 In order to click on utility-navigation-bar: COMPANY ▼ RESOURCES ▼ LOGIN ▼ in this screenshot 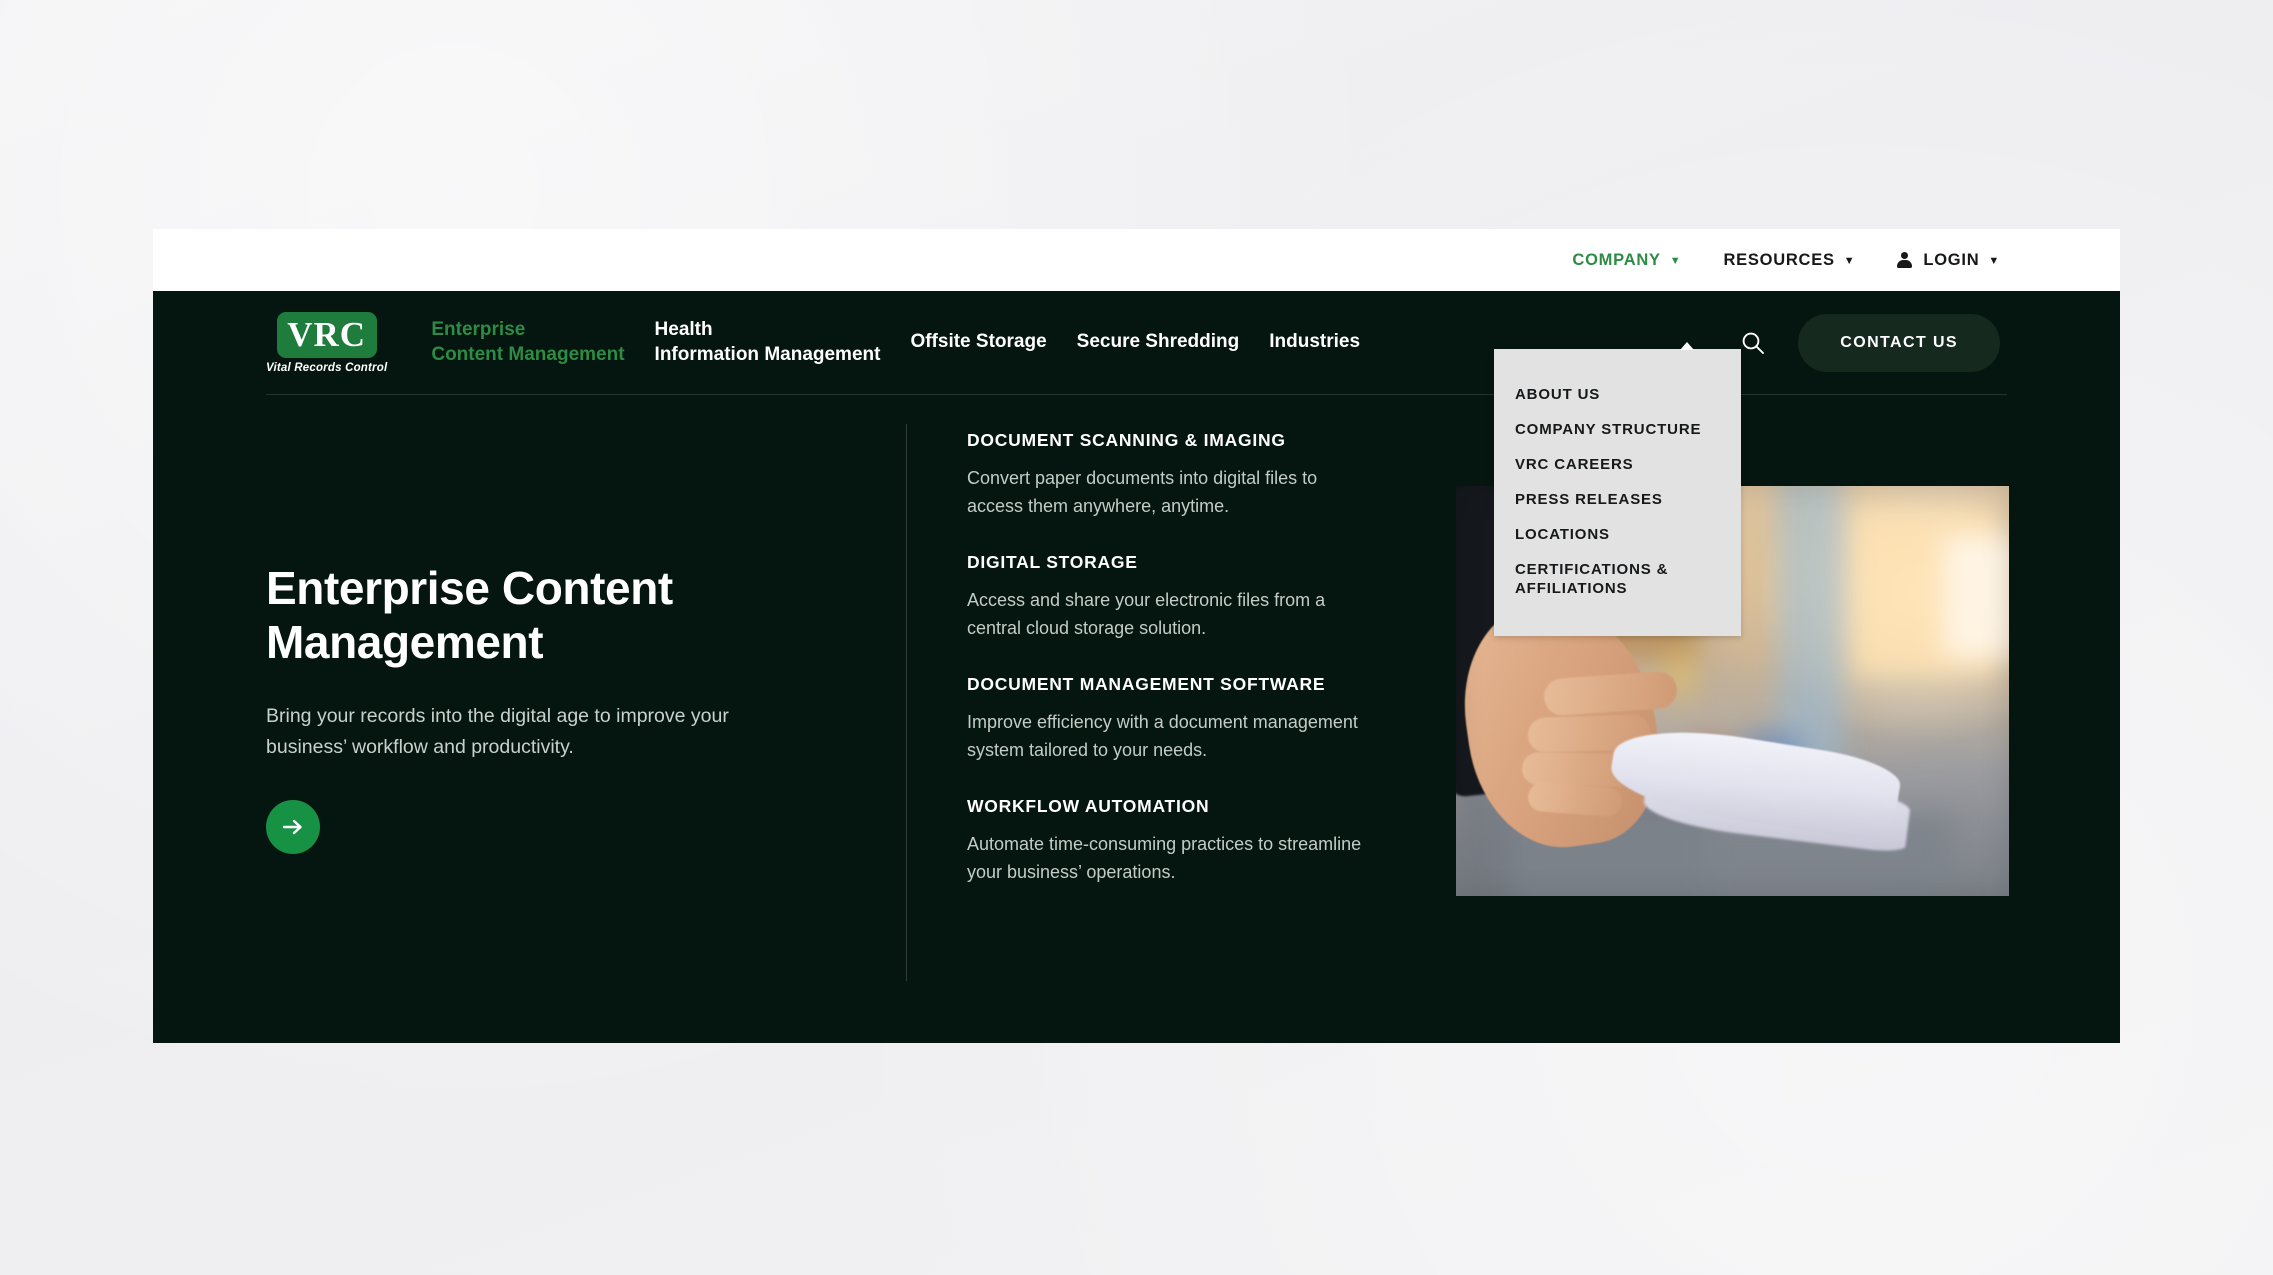, I will do `click(1136, 260)`.